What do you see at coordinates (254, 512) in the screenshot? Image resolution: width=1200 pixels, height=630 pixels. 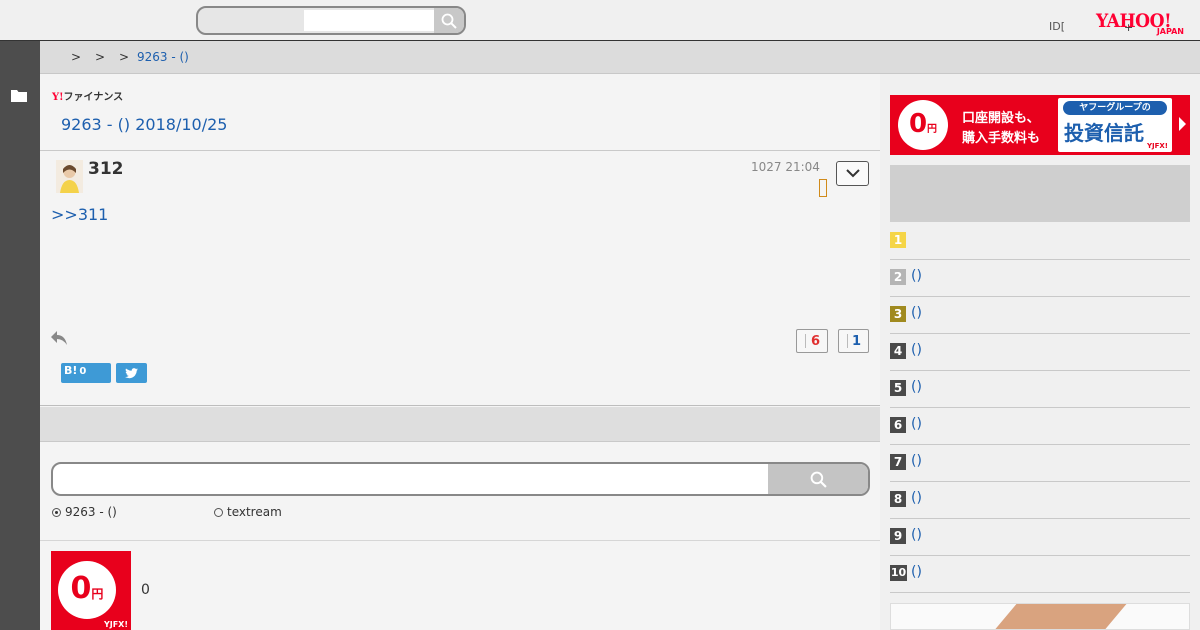 I see `search-scope-textream-label: textream` at bounding box center [254, 512].